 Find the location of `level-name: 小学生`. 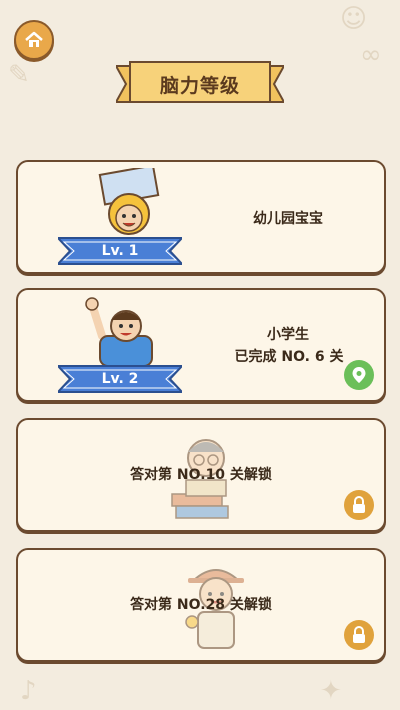

level-name: 小学生 is located at coordinates (288, 335).